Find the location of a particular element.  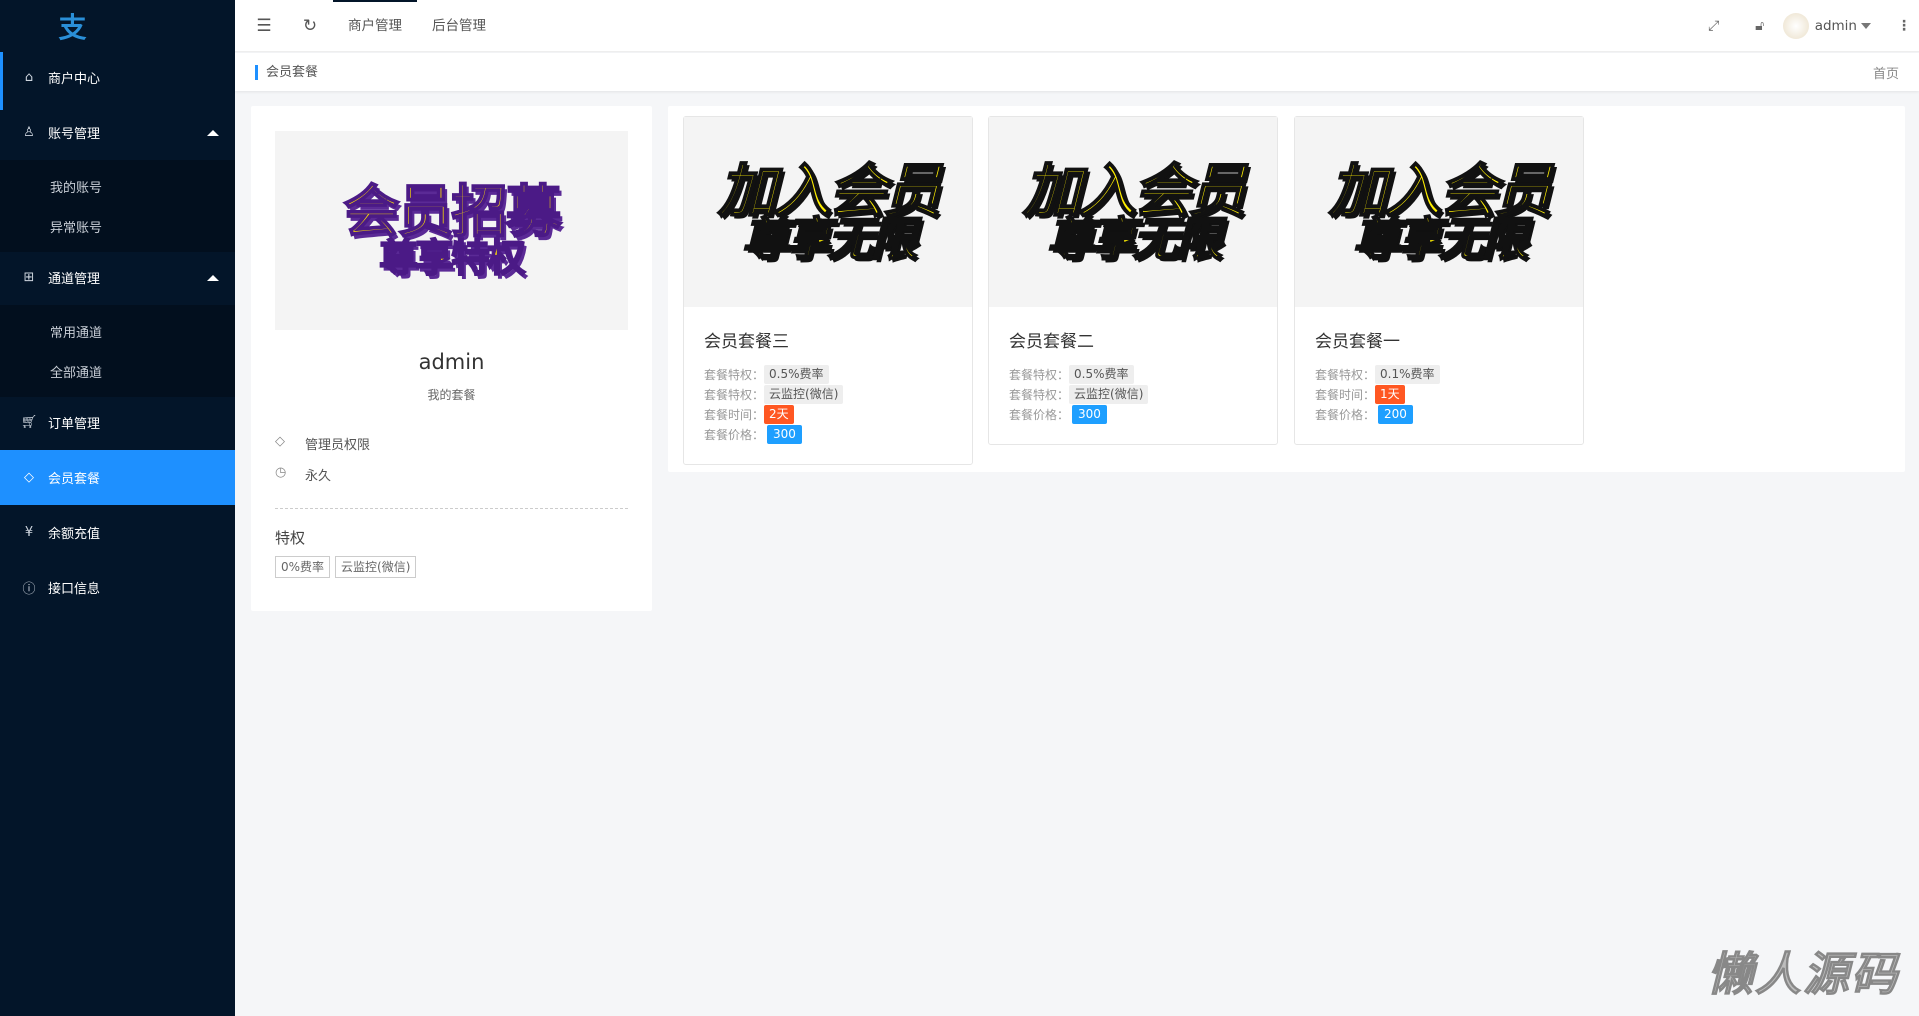

profile-banner-image: 会员招募 尊享特权 is located at coordinates (451, 230).